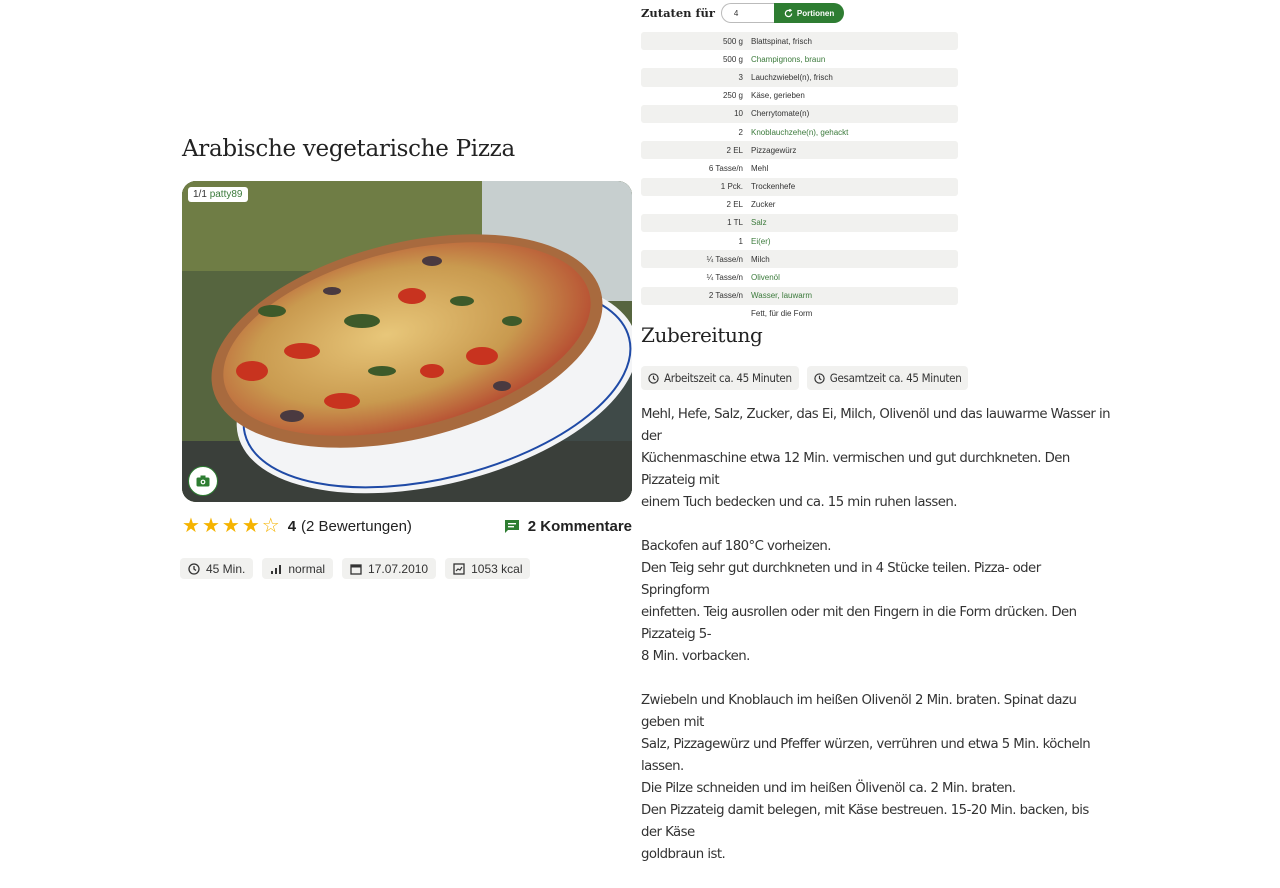 This screenshot has width=1280, height=888. Describe the element at coordinates (895, 378) in the screenshot. I see `total-time-label: Gesamtzeit ca. 45 Minuten` at that location.